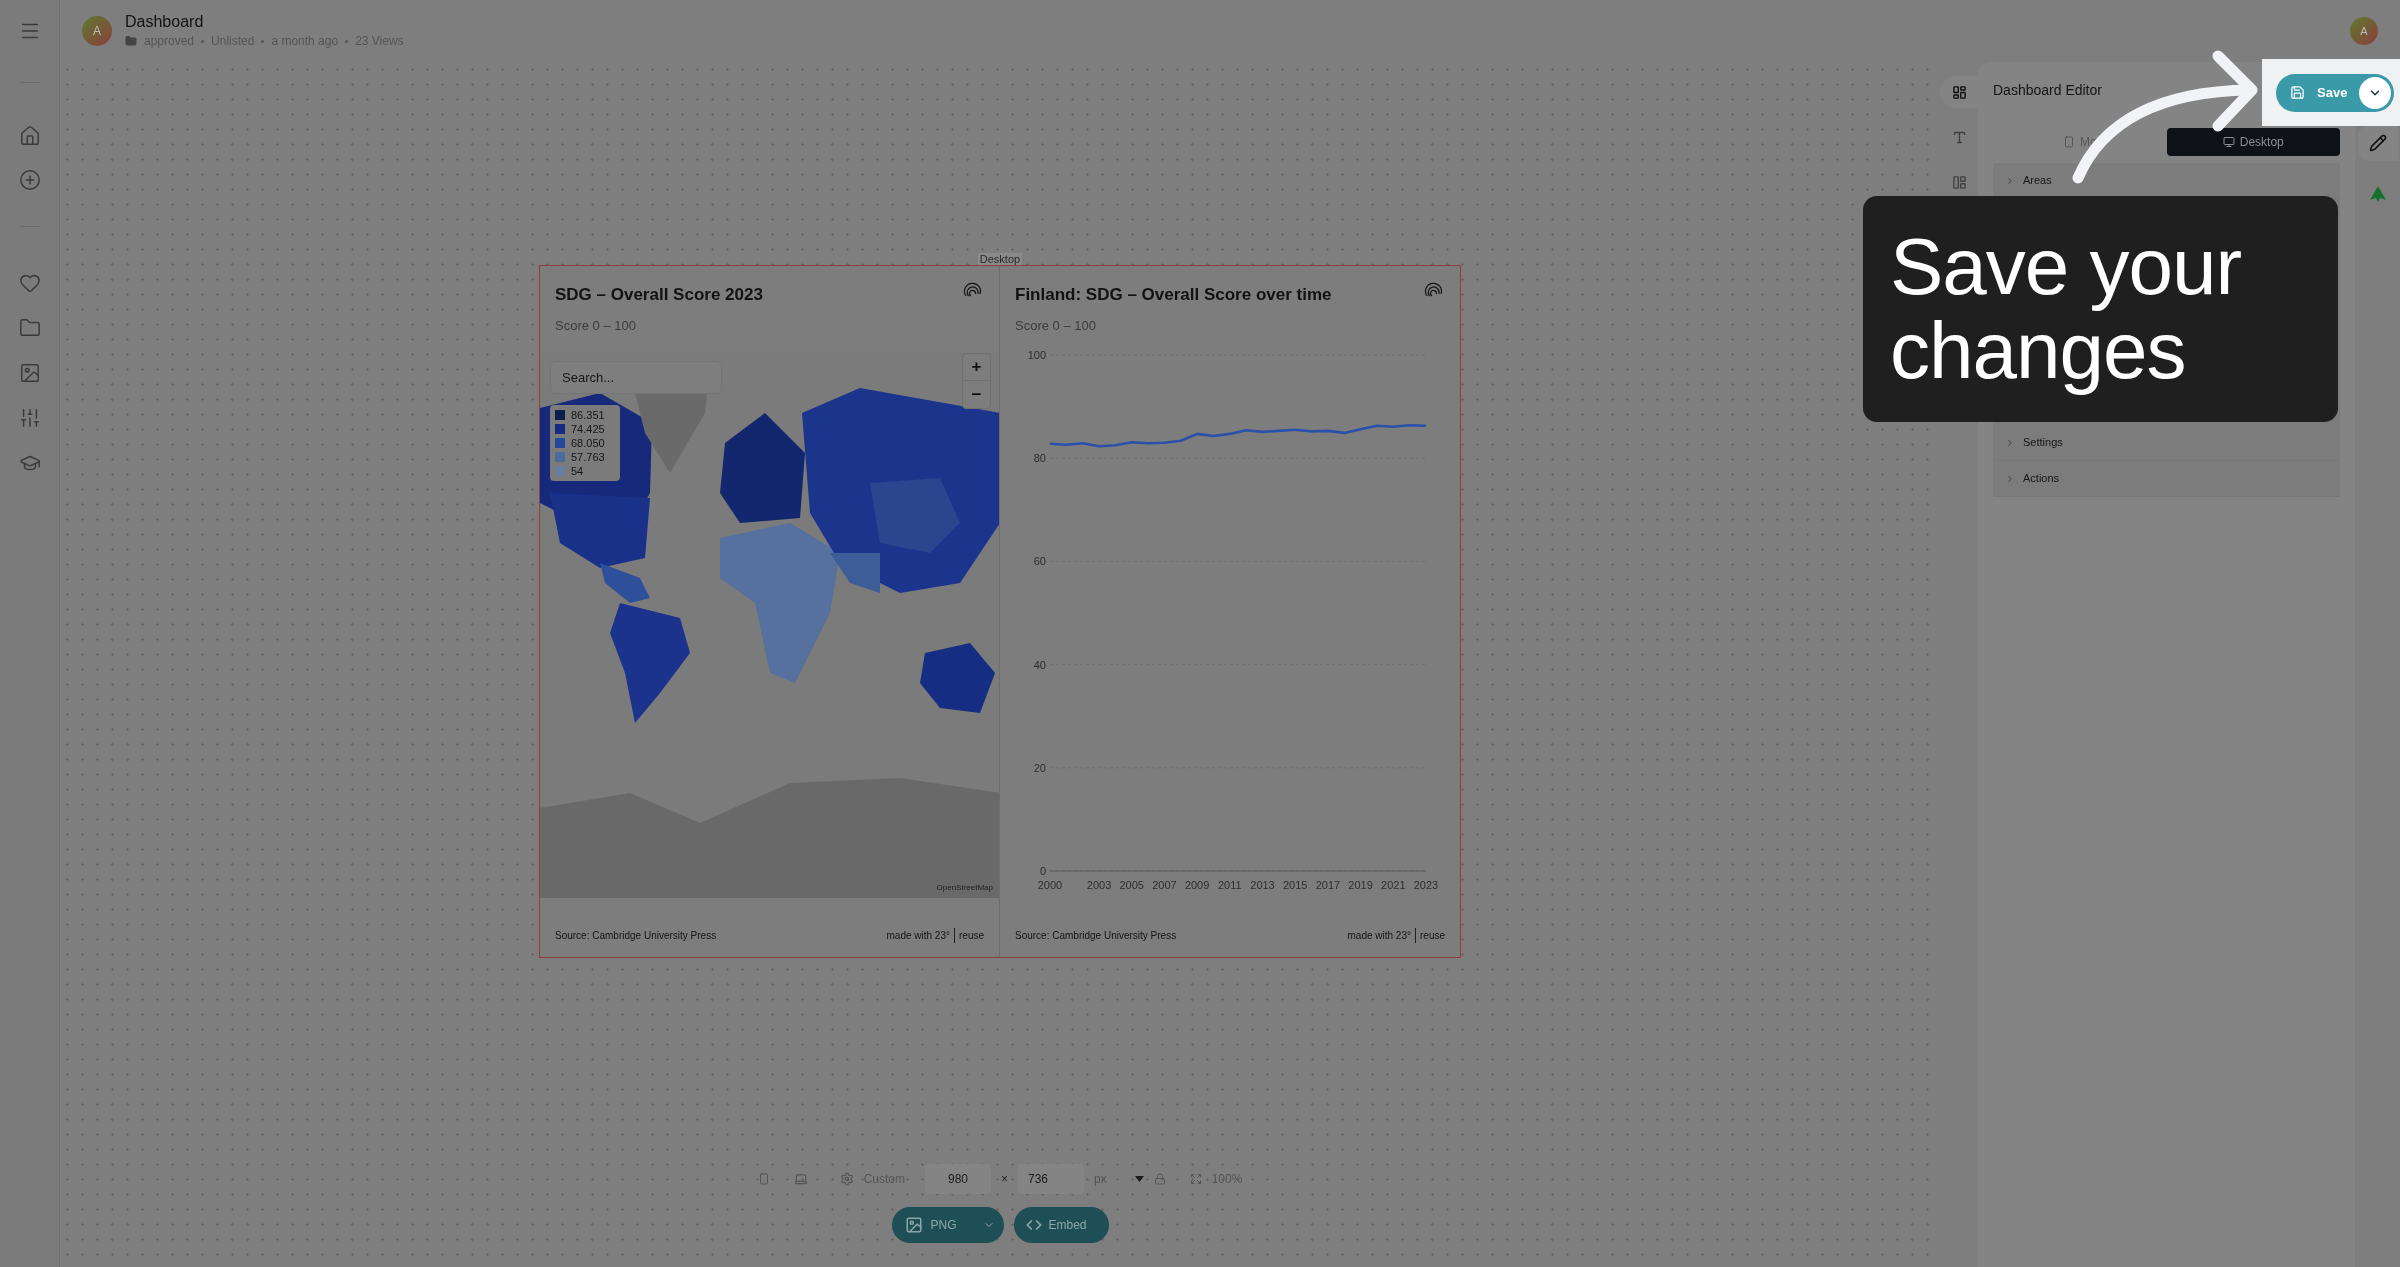 This screenshot has height=1267, width=2400. Describe the element at coordinates (1197, 885) in the screenshot. I see `x-tick-label: 2009` at that location.